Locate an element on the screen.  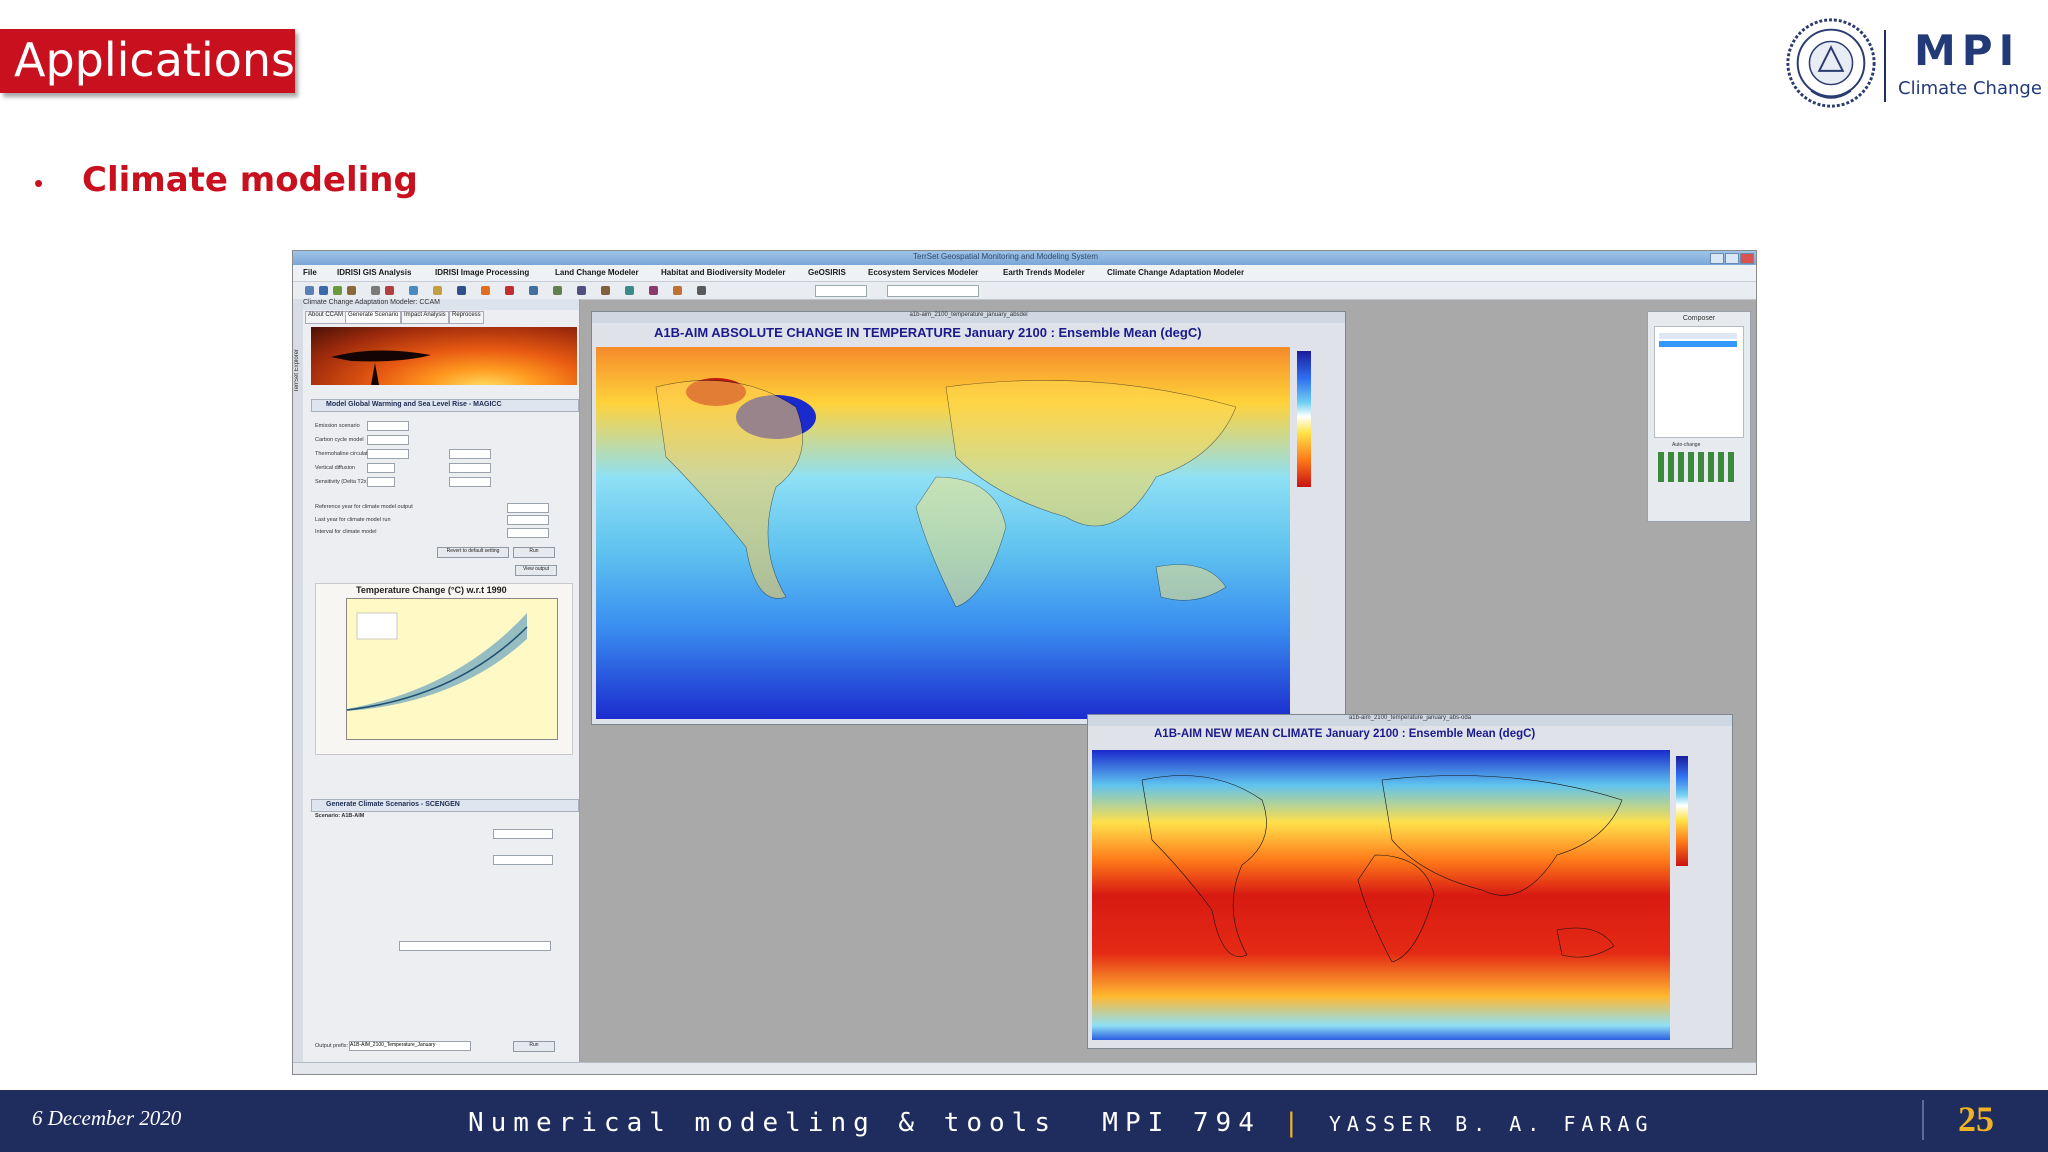
print-icon is located at coordinates (653, 290).